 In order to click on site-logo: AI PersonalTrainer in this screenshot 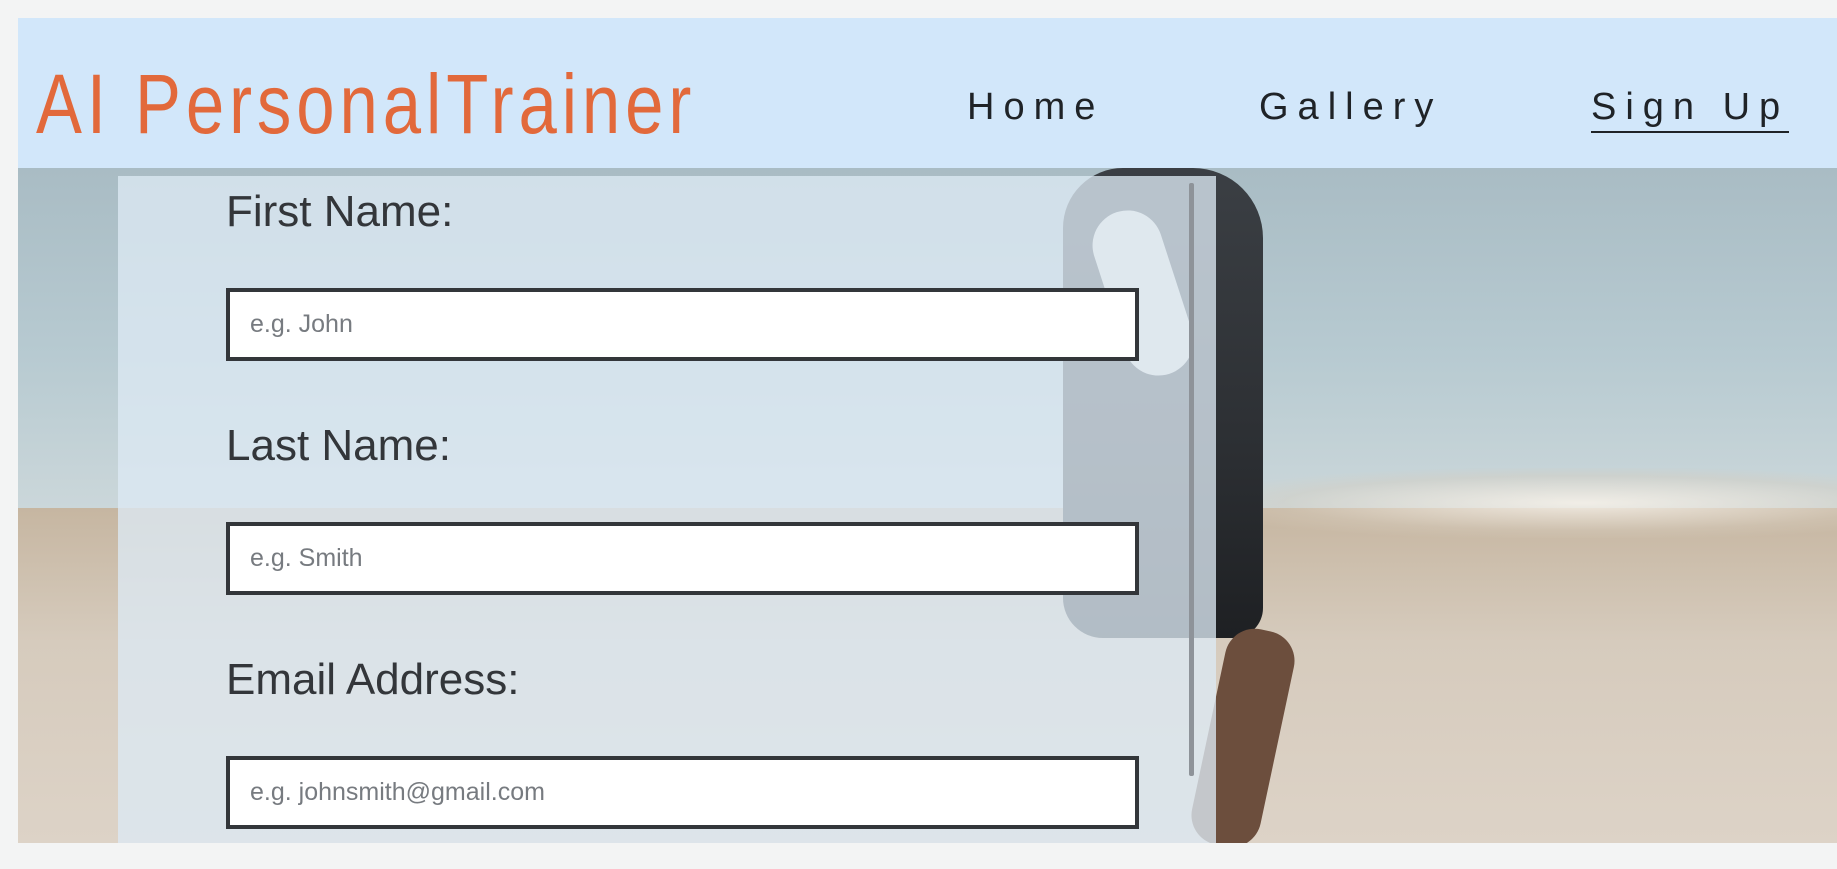, I will do `click(366, 104)`.